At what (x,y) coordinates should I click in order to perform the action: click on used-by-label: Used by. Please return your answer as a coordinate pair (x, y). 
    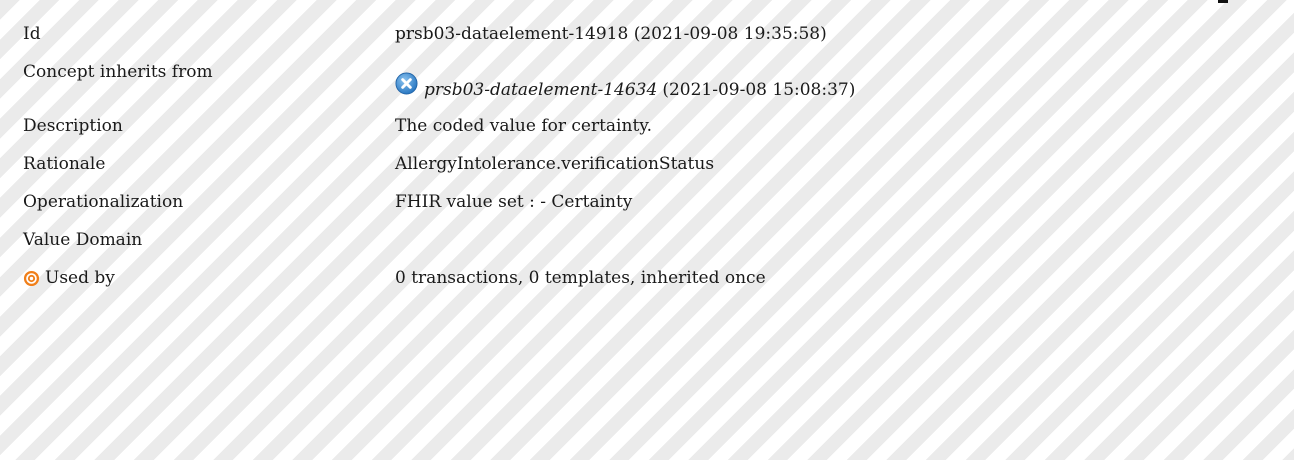
    Looking at the image, I should click on (80, 278).